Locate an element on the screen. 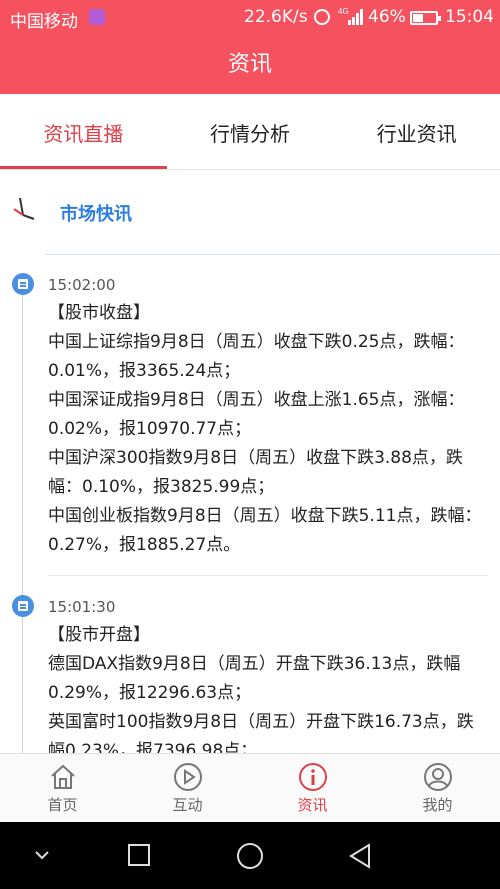 The image size is (500, 889). news-paragraph: 【股市收盘】 is located at coordinates (99, 313).